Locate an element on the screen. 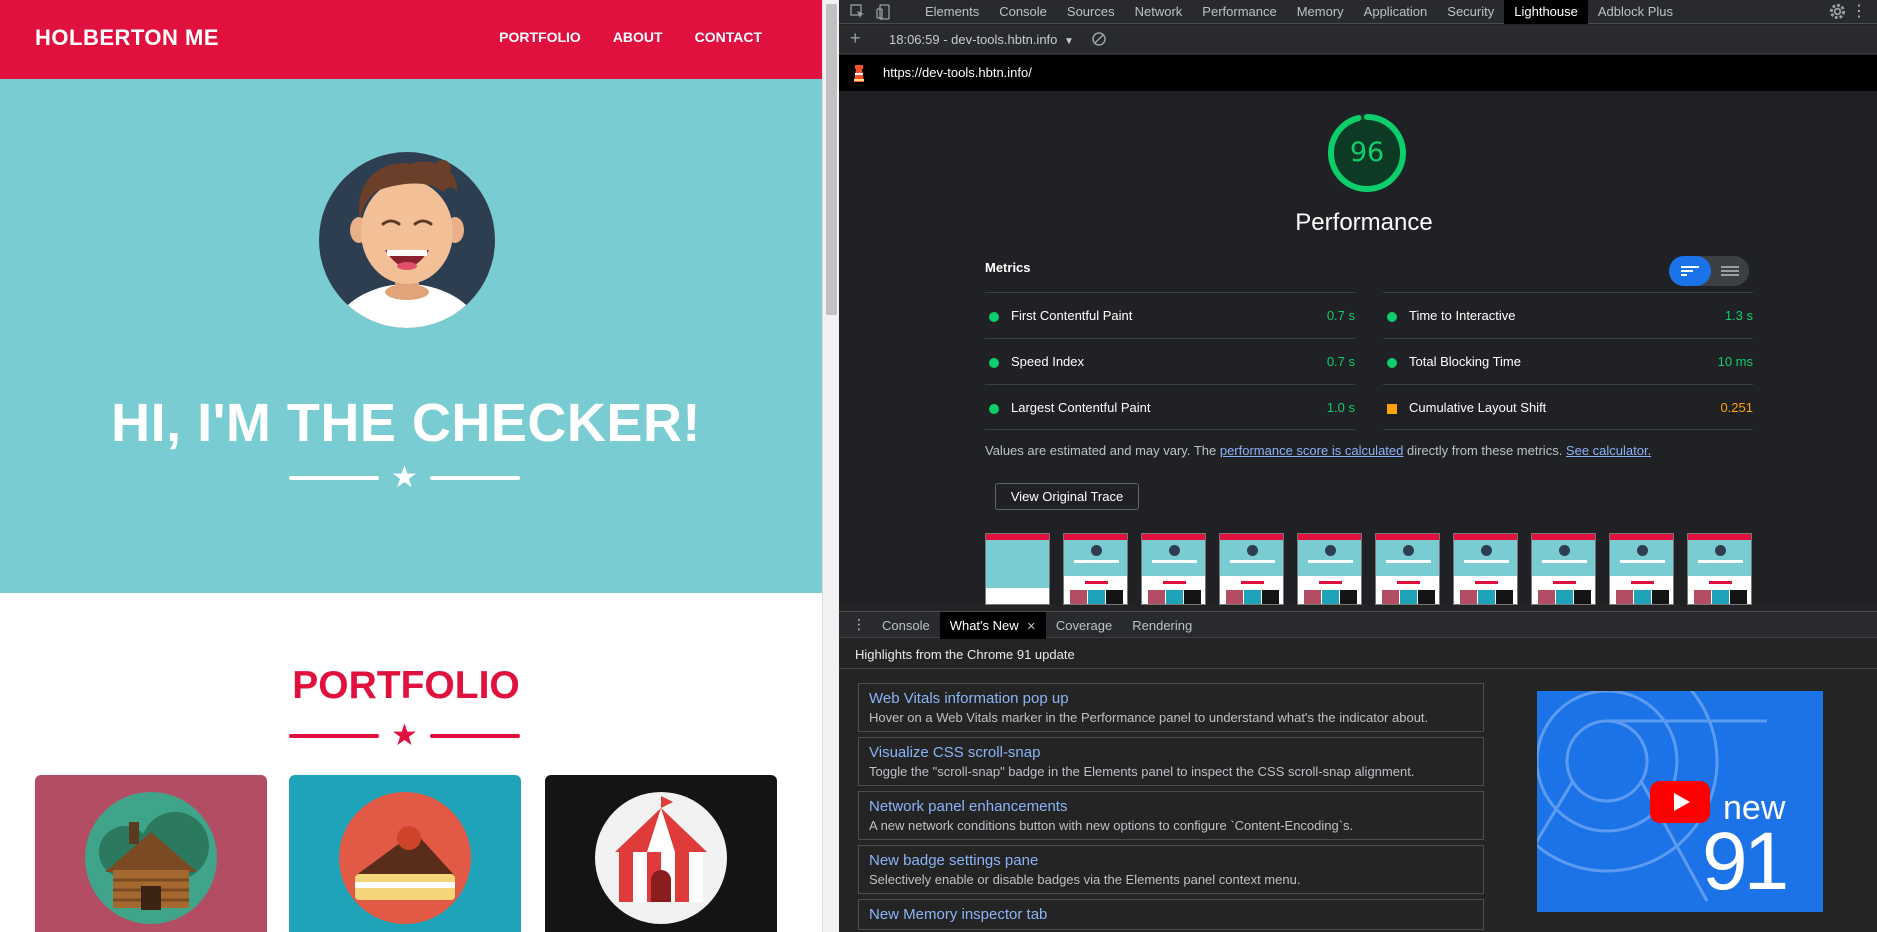 This screenshot has height=932, width=1877. tab-application: Application is located at coordinates (1396, 12).